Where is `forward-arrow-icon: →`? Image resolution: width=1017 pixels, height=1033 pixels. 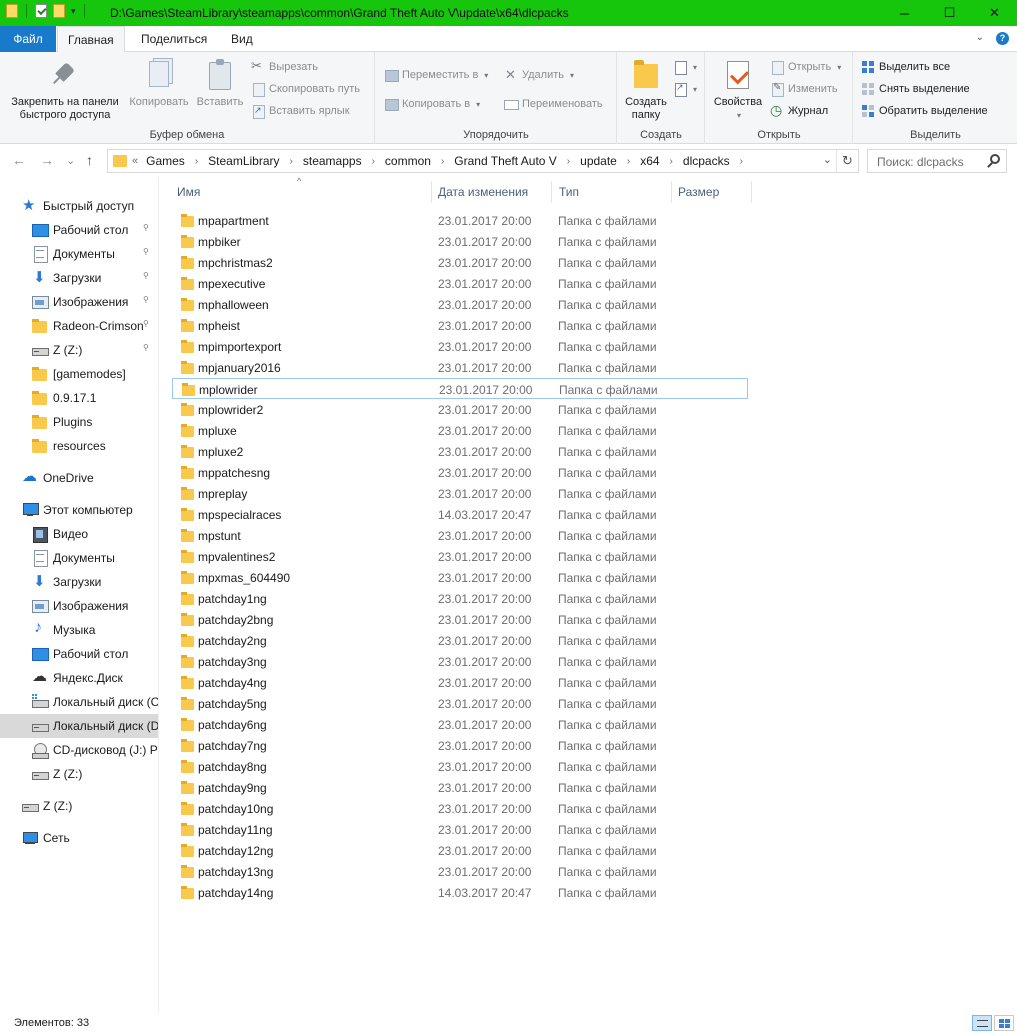
forward-arrow-icon: → is located at coordinates (47, 160).